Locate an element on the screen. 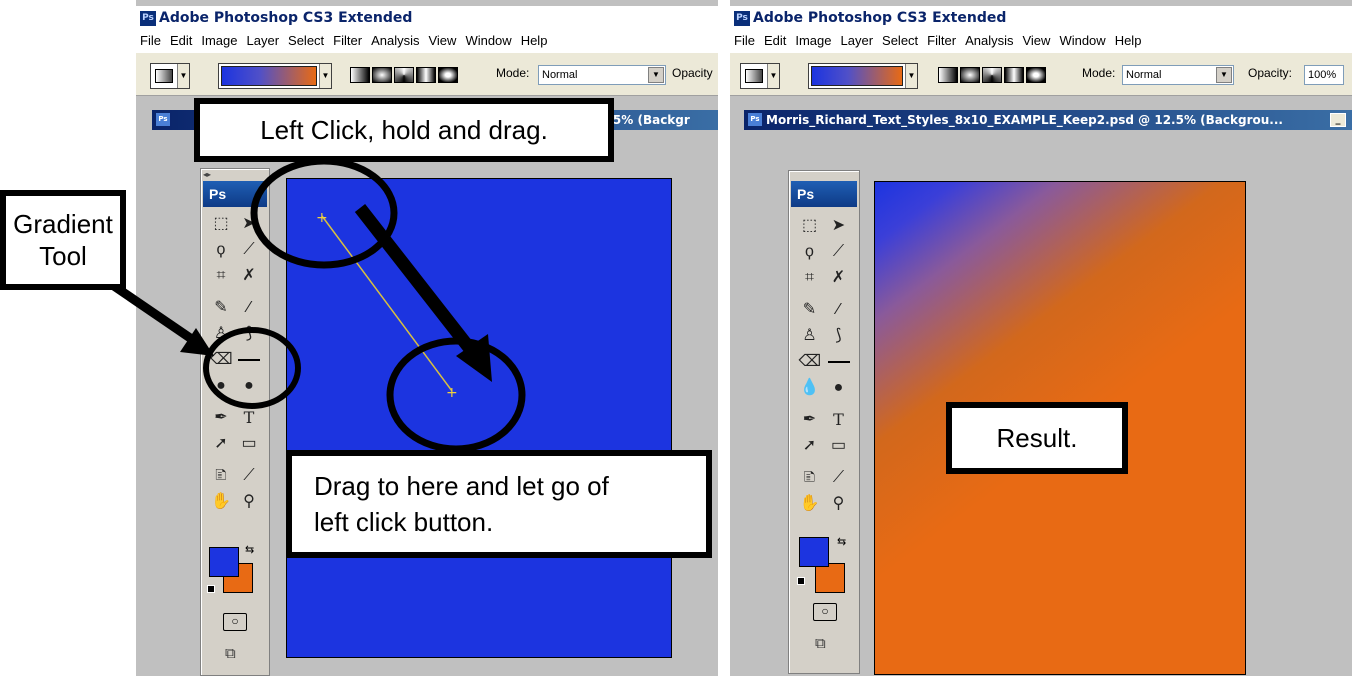  panel-grip-icon: ◂▸ is located at coordinates (207, 174).